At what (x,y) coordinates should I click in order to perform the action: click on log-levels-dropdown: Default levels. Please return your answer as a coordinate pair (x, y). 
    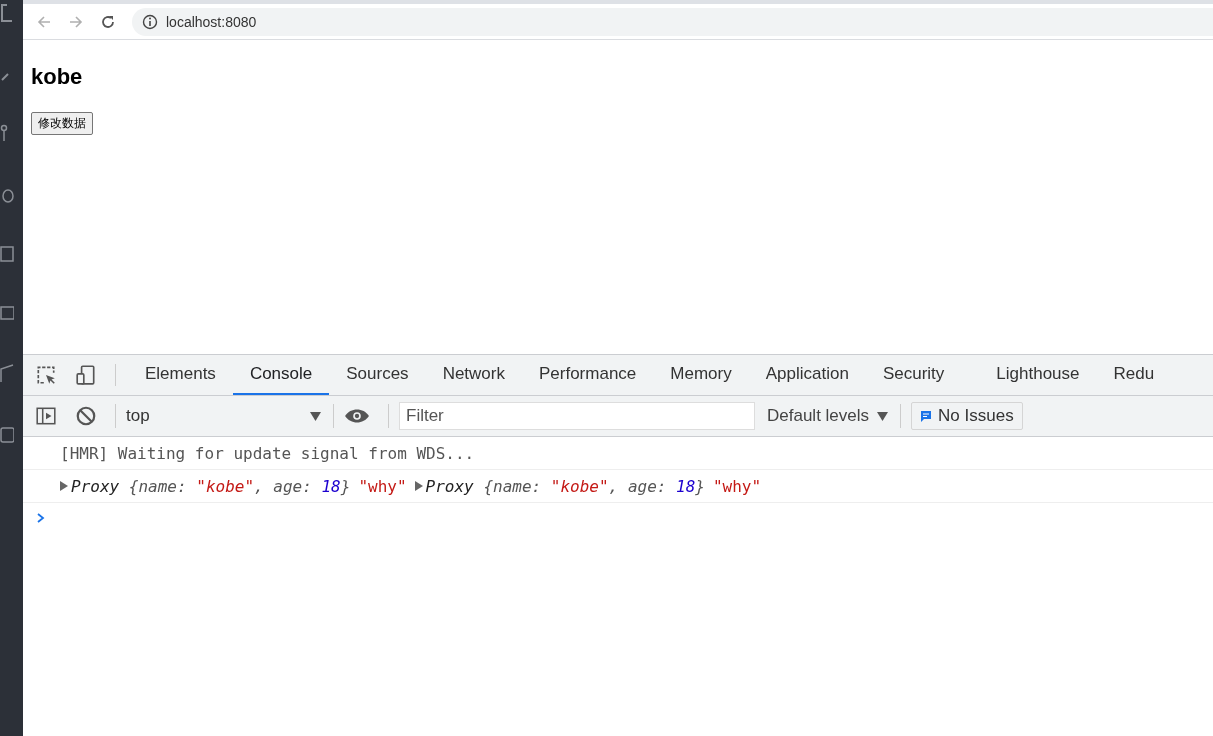
    Looking at the image, I should click on (828, 416).